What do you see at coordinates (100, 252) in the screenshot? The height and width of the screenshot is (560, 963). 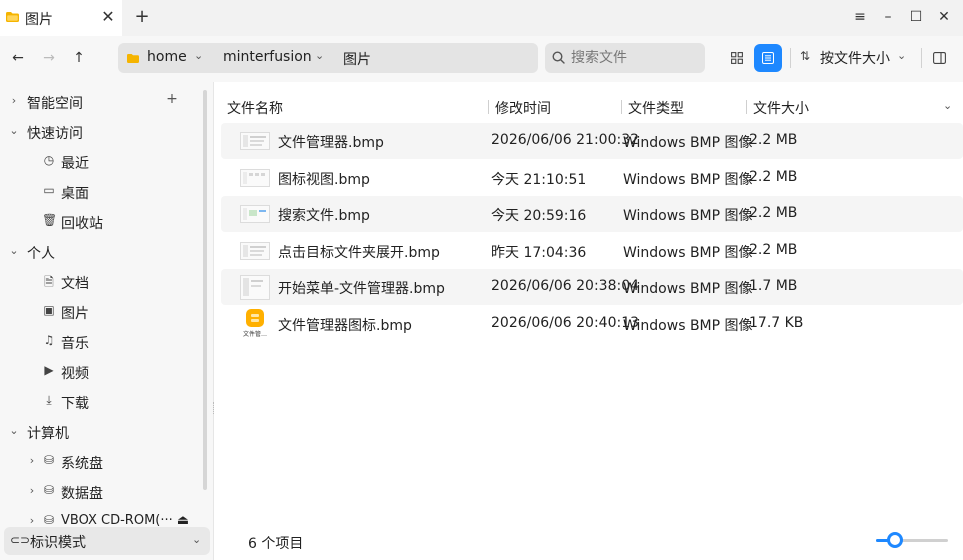 I see `sidebar-group-personal: ⌄ 个人` at bounding box center [100, 252].